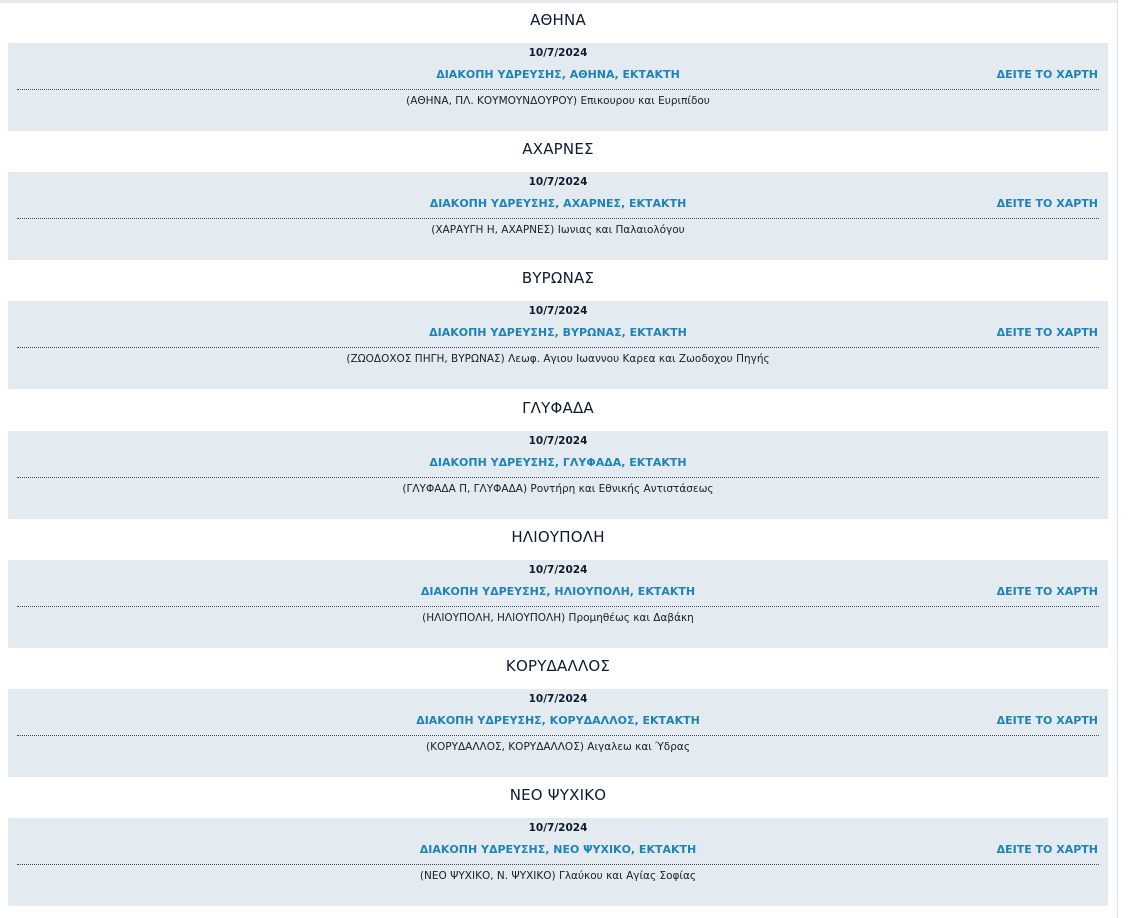 This screenshot has height=918, width=1137. Describe the element at coordinates (558, 462) in the screenshot. I see `outage-headline-link: ΔΙΑΚΟΠΗ ΥΔΡΕΥΣΗΣ, ΓΛΥΦΑΔΑ, ΕΚΤΑΚΤΗ` at that location.